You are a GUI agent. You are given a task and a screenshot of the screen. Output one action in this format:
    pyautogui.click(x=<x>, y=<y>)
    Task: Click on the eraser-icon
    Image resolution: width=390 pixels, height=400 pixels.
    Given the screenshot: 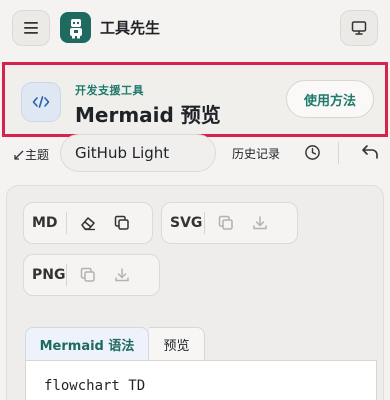 What is the action you would take?
    pyautogui.click(x=88, y=224)
    